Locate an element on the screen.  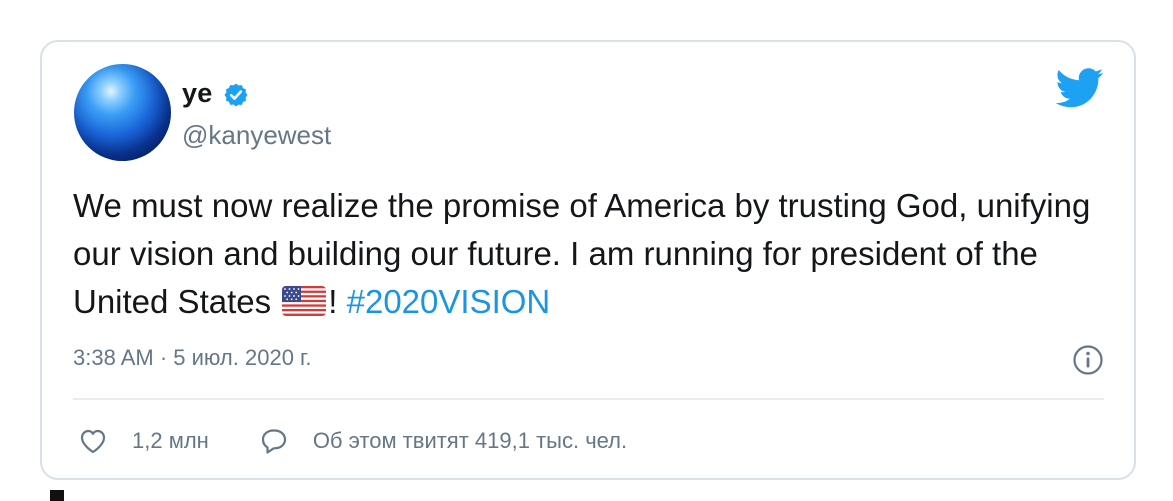
heart-icon is located at coordinates (93, 441).